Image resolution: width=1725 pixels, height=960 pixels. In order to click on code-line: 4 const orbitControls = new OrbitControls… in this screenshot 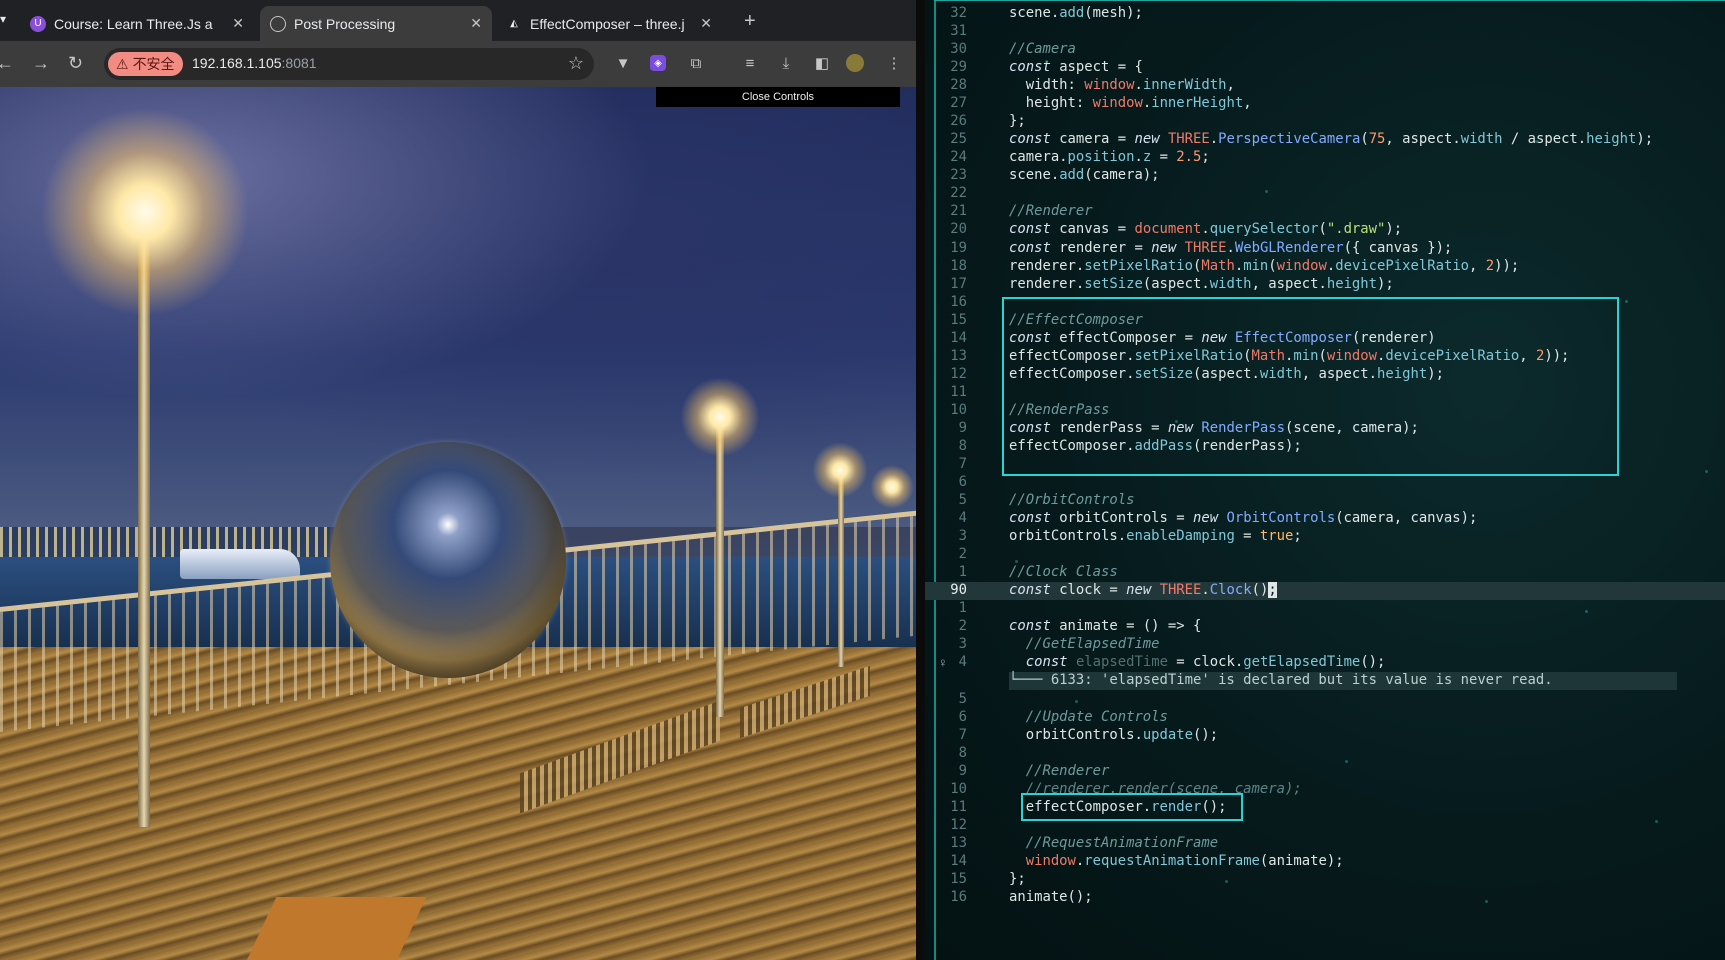, I will do `click(1325, 519)`.